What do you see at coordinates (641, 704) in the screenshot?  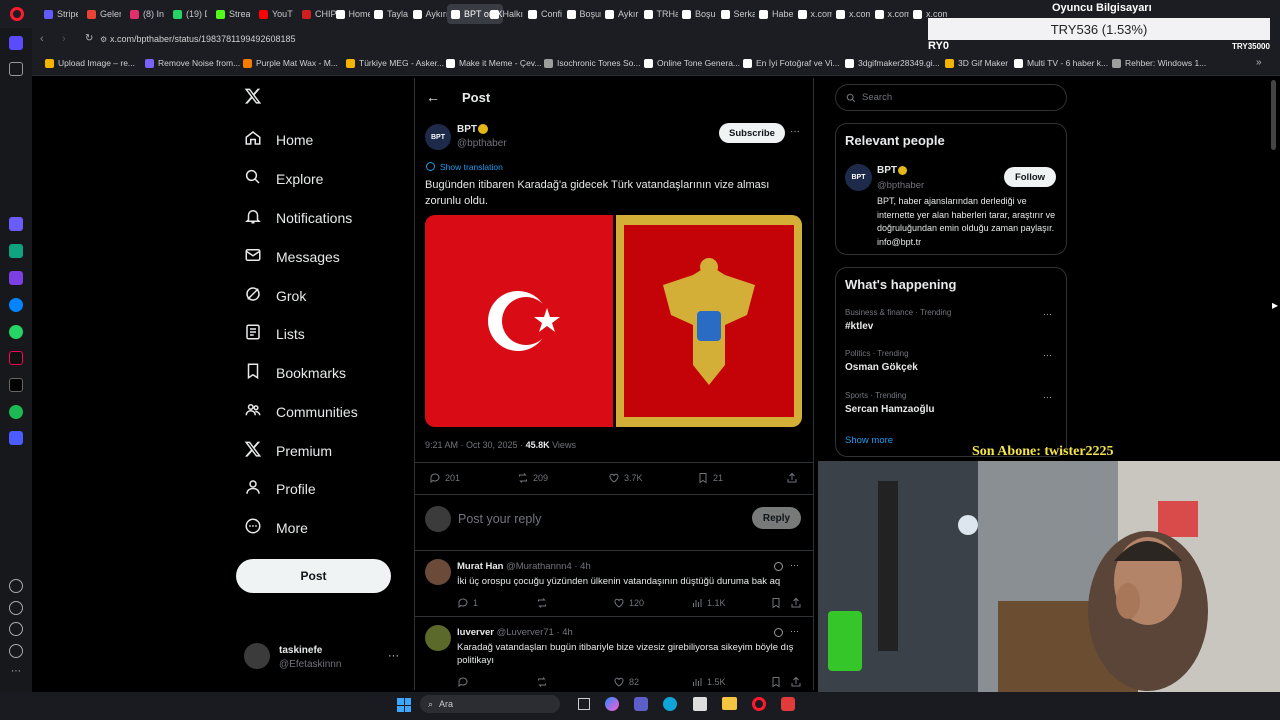 I see `teams-icon` at bounding box center [641, 704].